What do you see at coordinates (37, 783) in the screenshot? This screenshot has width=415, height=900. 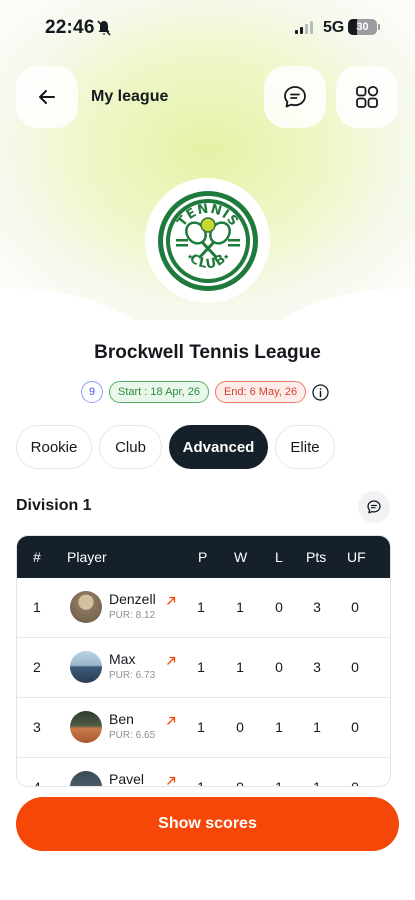 I see `row-rank: 4` at bounding box center [37, 783].